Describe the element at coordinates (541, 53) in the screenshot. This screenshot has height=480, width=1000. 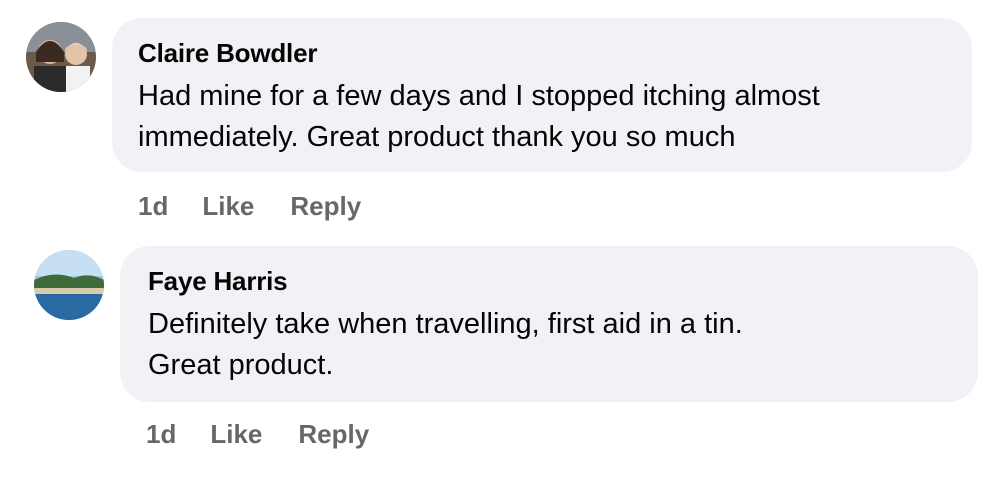
I see `comment-author: Claire Bowdler` at that location.